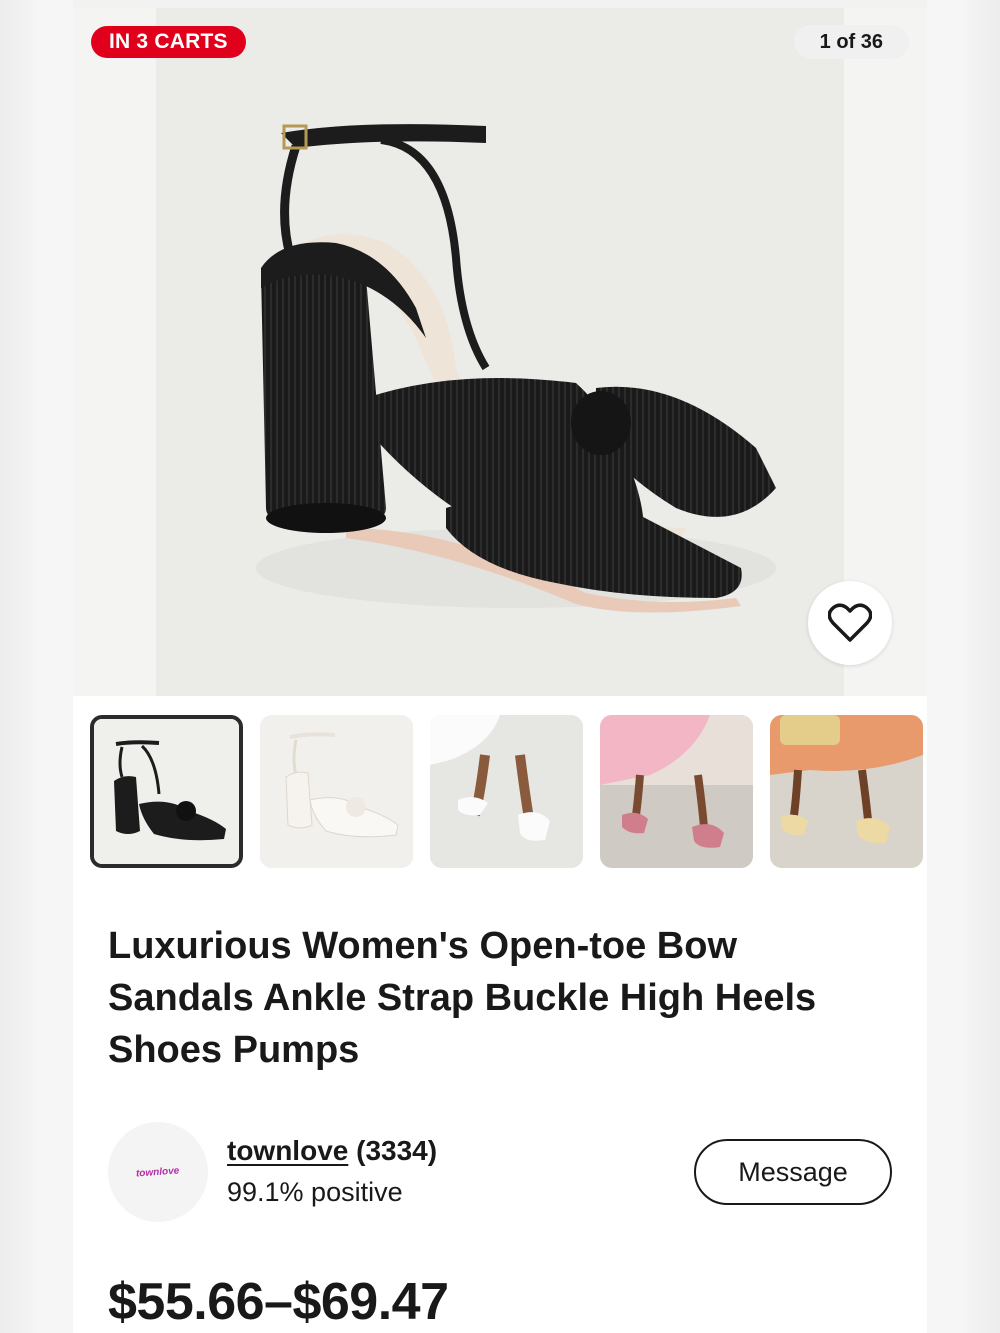 The height and width of the screenshot is (1333, 1000). I want to click on white-sandals-worn-thumbnail, so click(506, 791).